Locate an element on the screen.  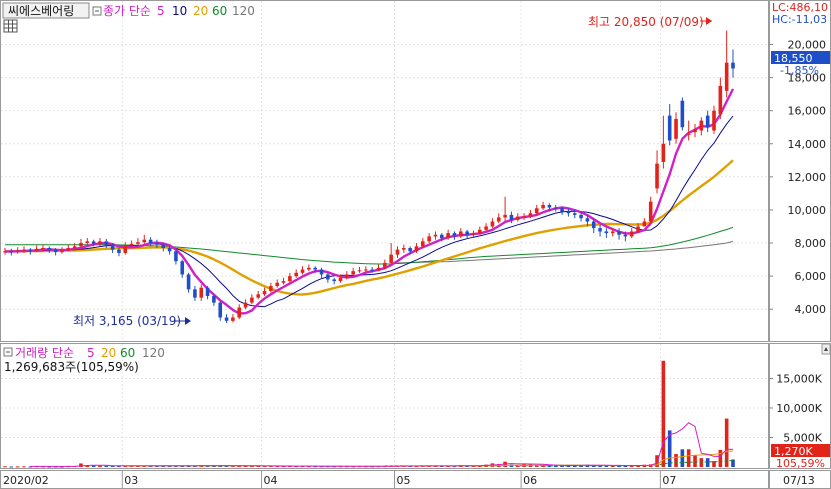
high-arrow-icon is located at coordinates (709, 21).